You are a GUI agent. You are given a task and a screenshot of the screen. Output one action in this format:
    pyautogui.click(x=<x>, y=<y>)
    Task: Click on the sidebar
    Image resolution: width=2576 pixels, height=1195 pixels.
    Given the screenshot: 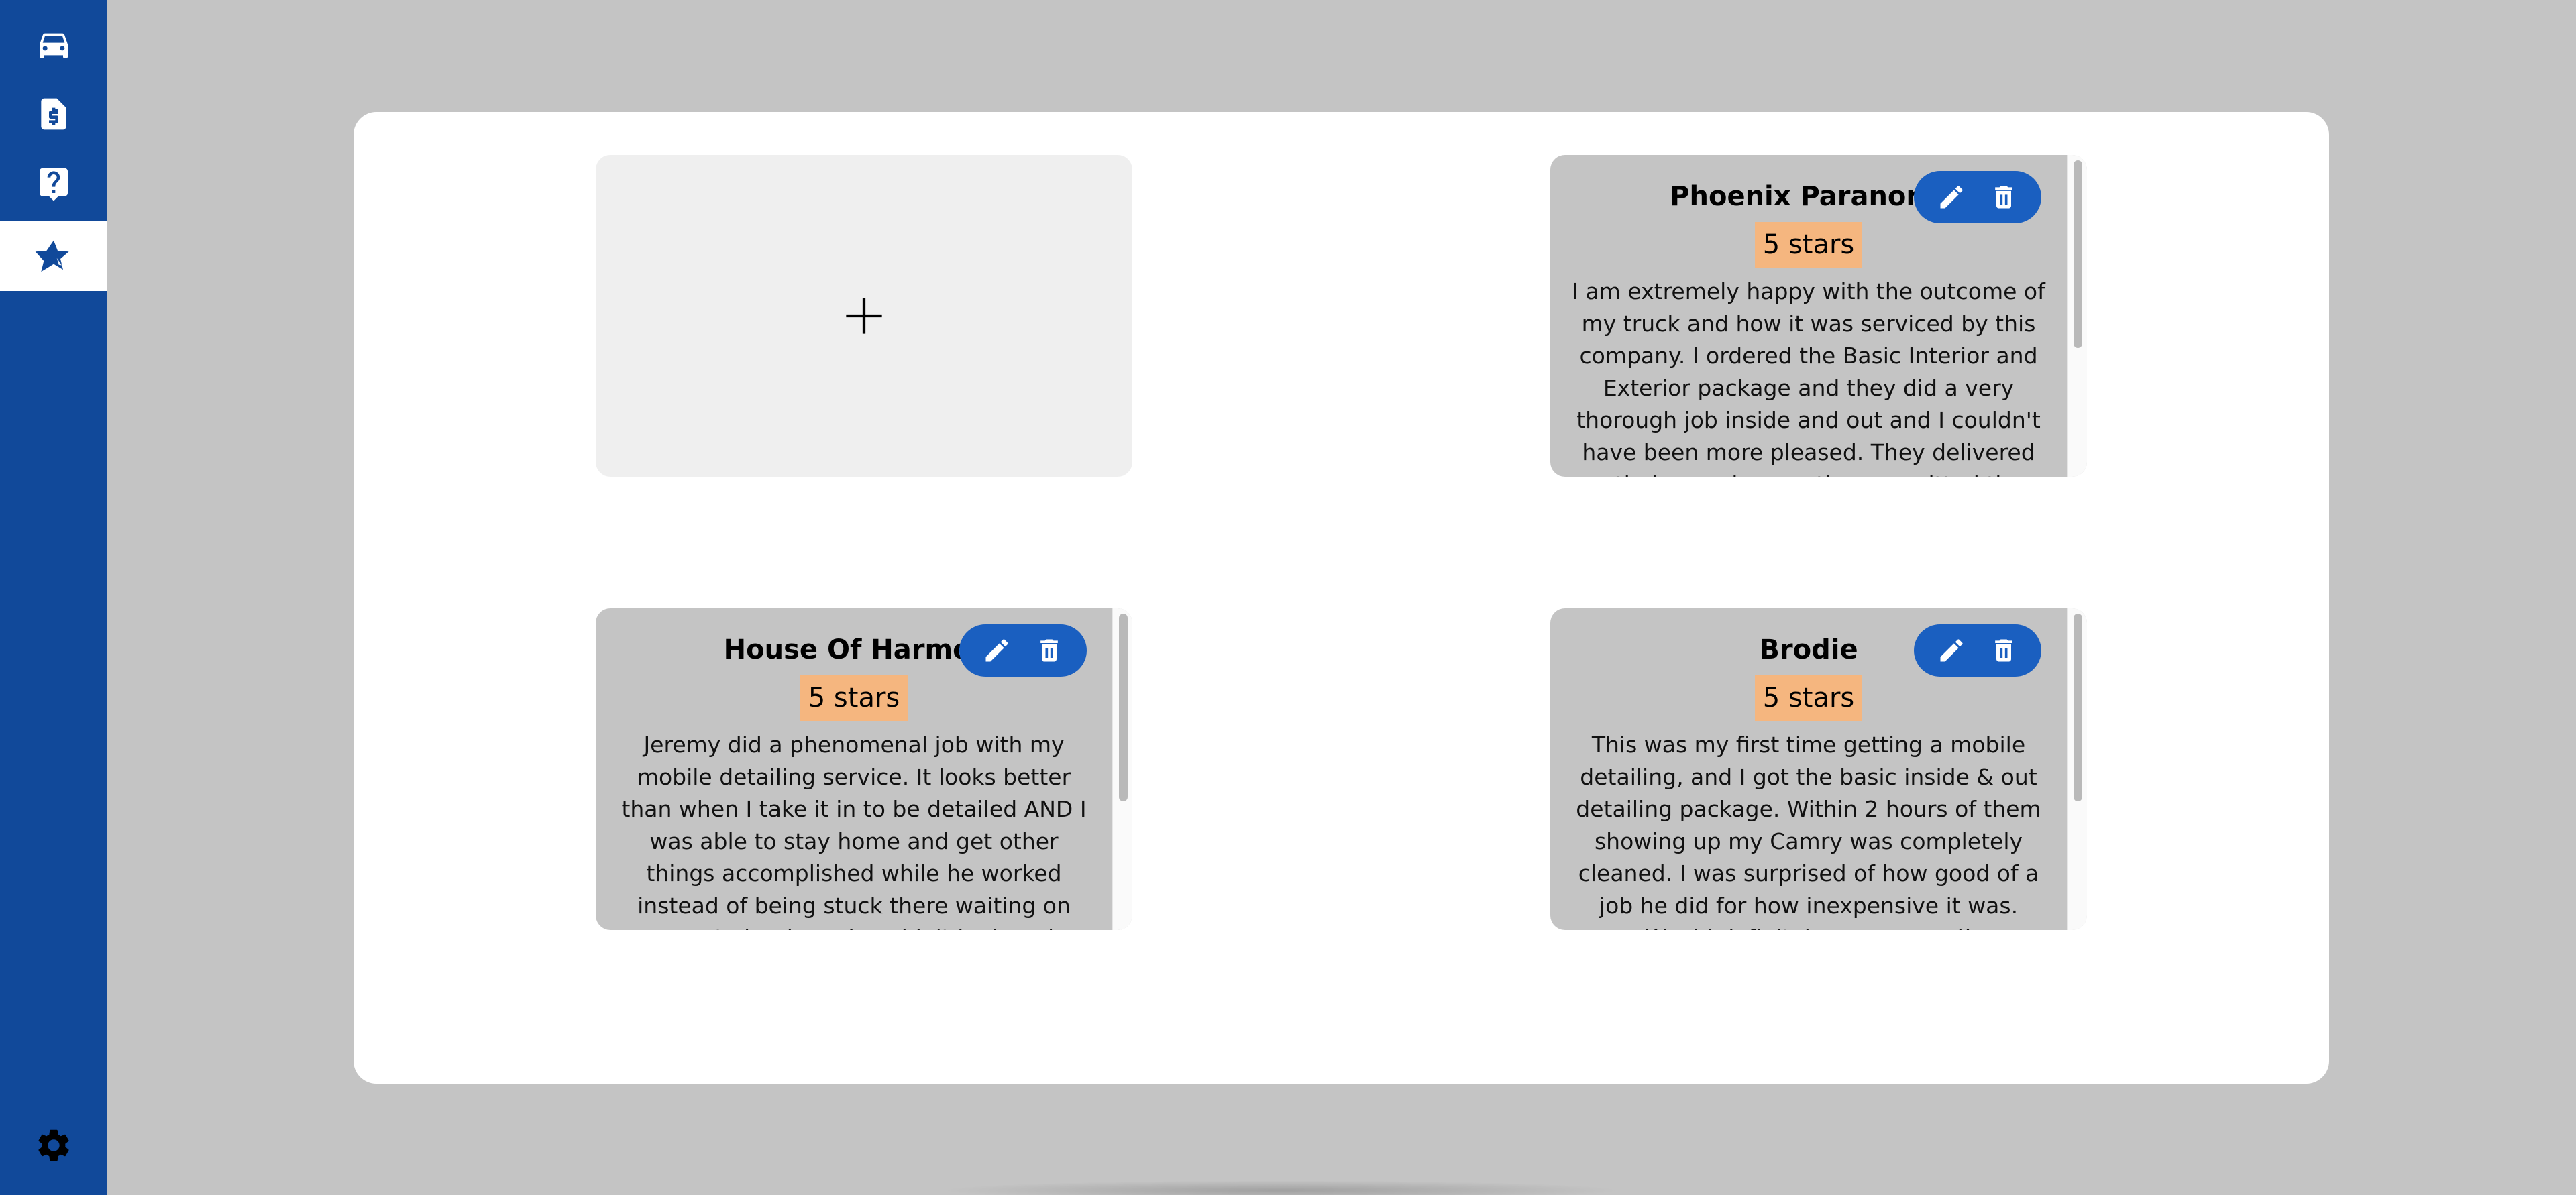 What is the action you would take?
    pyautogui.click(x=53, y=597)
    